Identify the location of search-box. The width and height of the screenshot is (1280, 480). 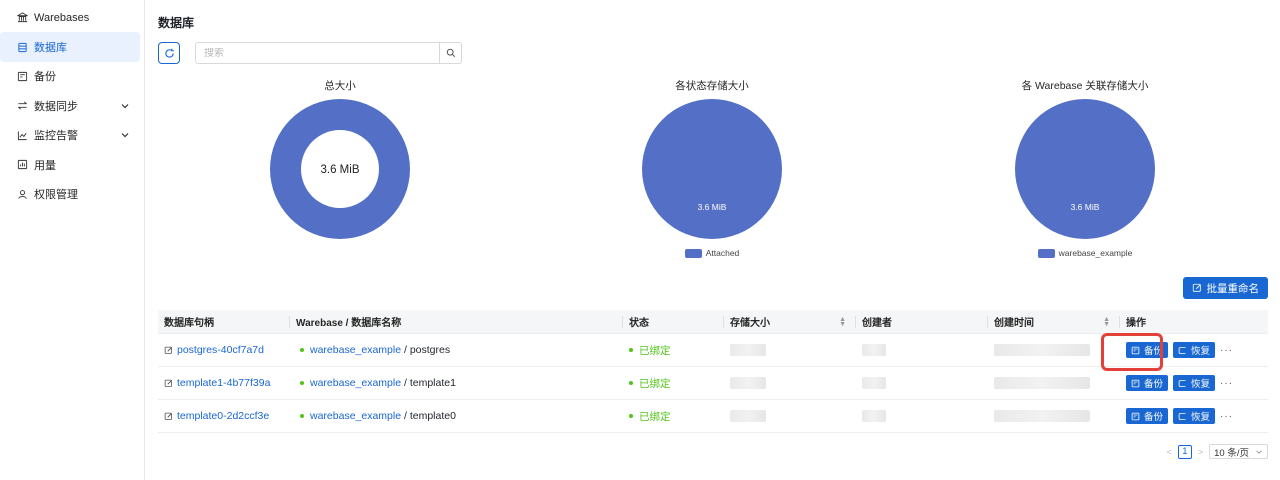
(328, 53).